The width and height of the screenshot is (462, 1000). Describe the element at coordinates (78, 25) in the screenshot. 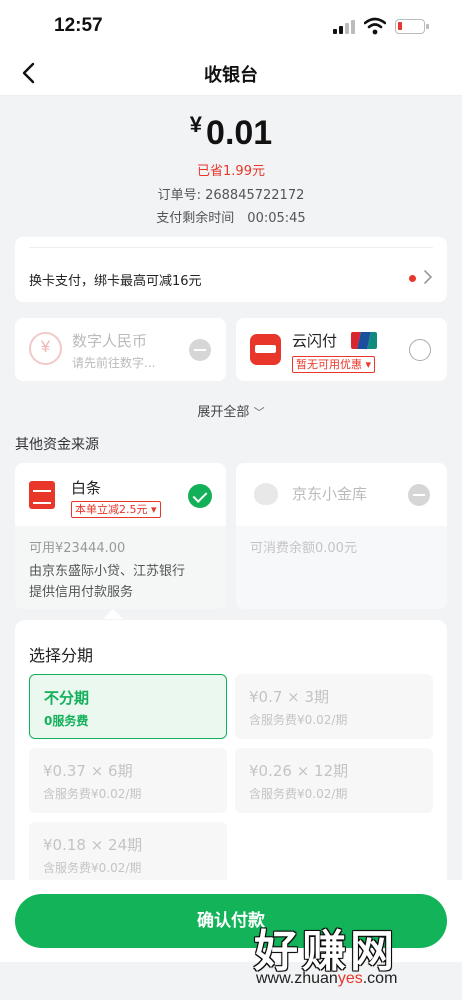

I see `status-time: 12:57` at that location.